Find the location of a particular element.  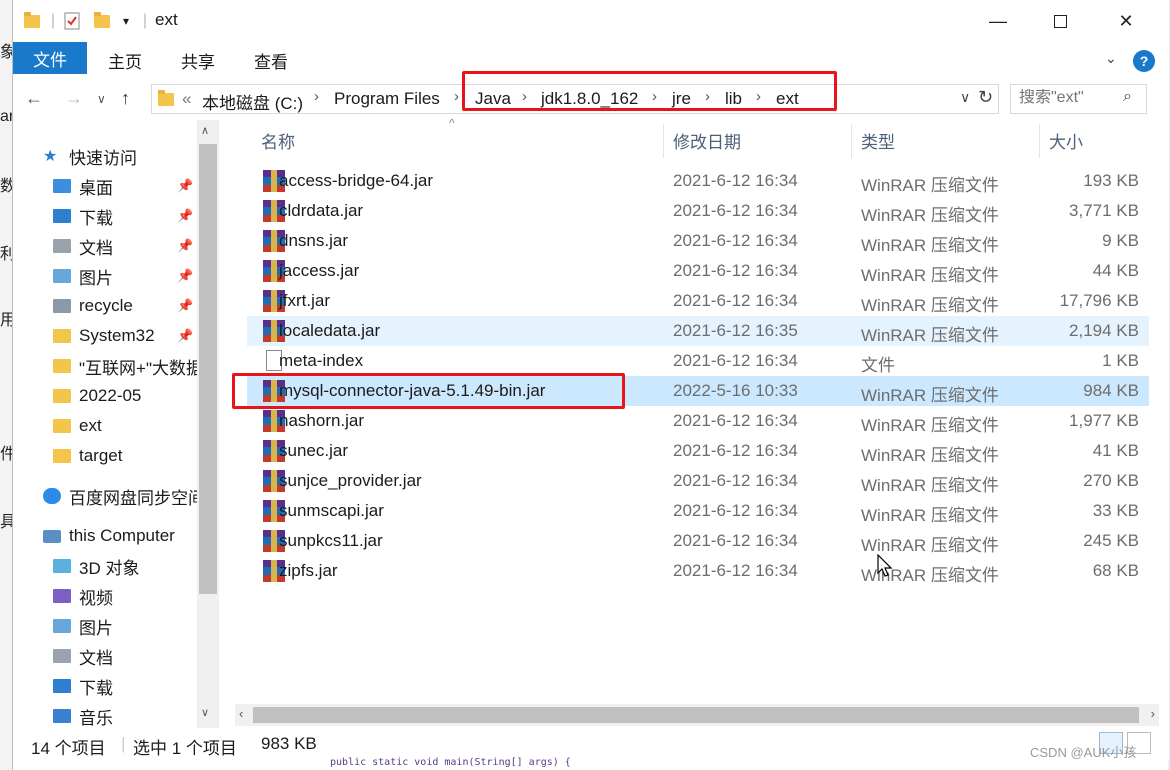

maximize-icon is located at coordinates (1060, 21).